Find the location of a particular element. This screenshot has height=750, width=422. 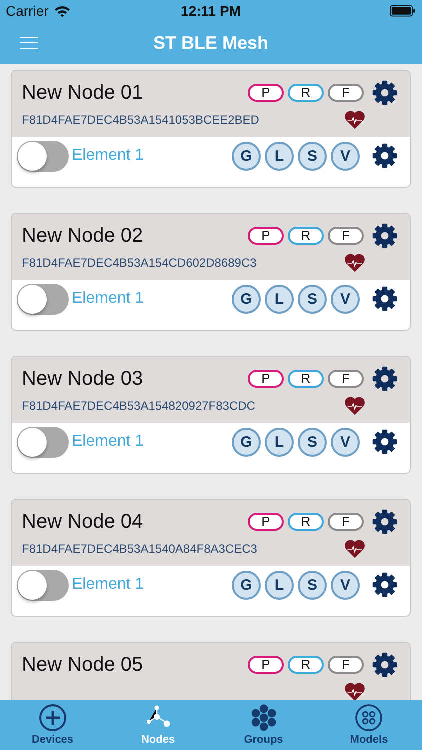

node-name: New Node 01 is located at coordinates (83, 93).